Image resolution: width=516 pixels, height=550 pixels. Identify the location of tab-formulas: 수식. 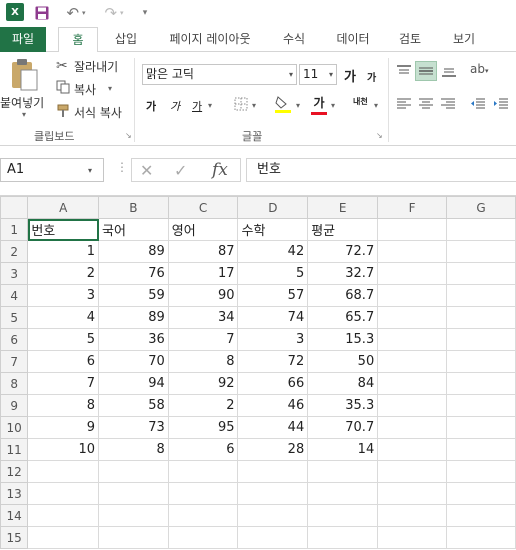
(294, 39).